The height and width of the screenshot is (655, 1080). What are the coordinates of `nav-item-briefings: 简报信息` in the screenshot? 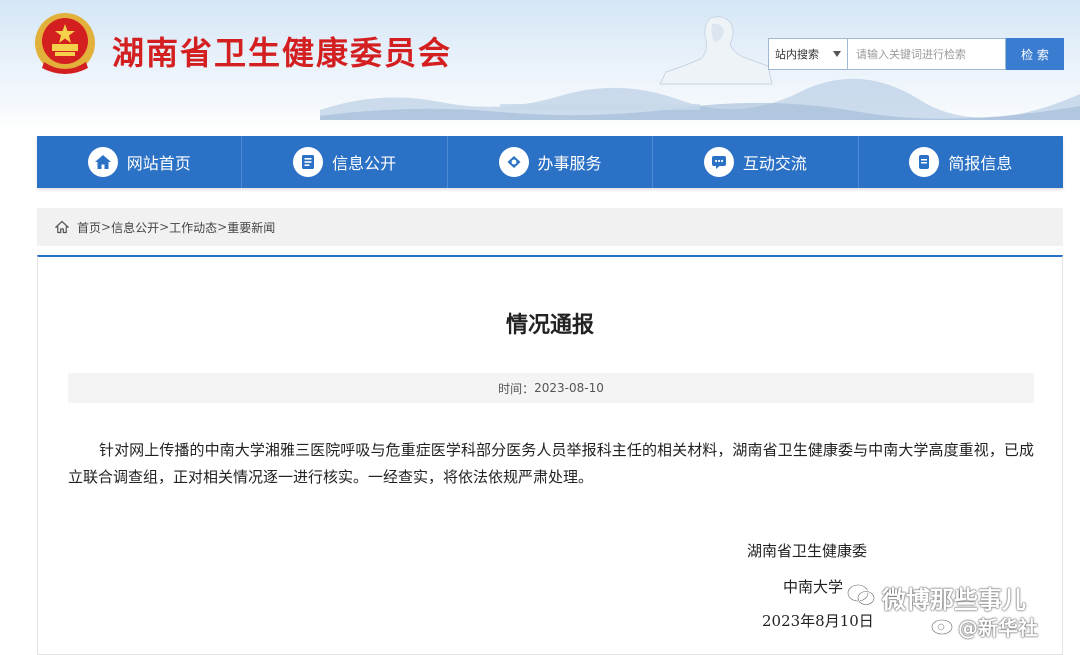 It's located at (961, 162).